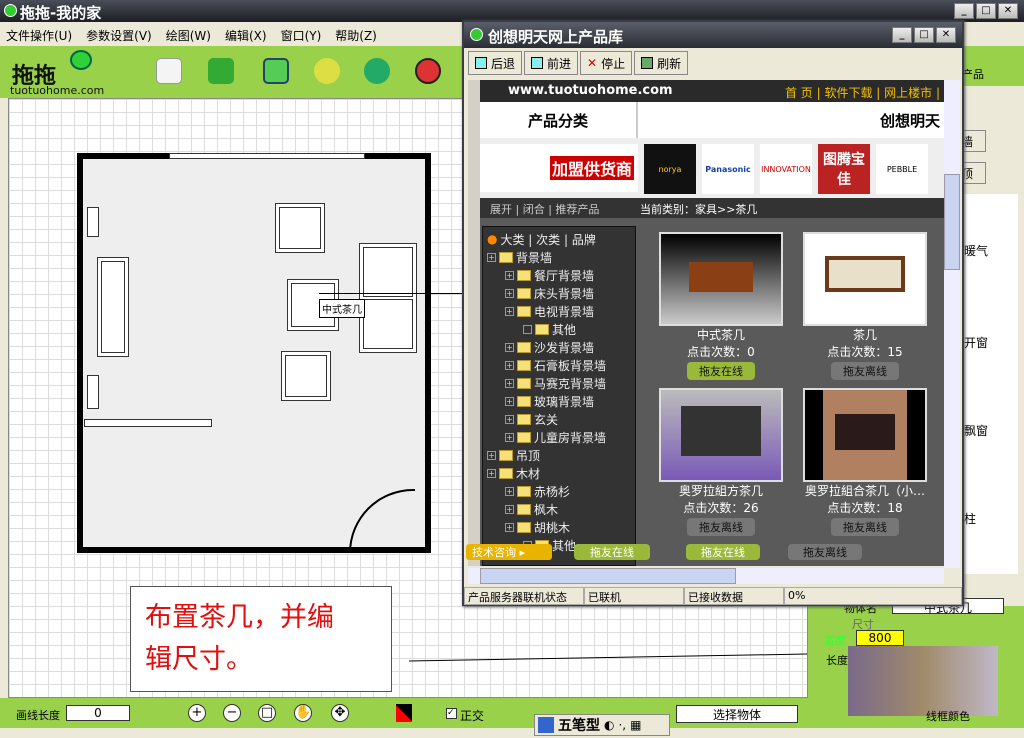  I want to click on new-icon, so click(169, 71).